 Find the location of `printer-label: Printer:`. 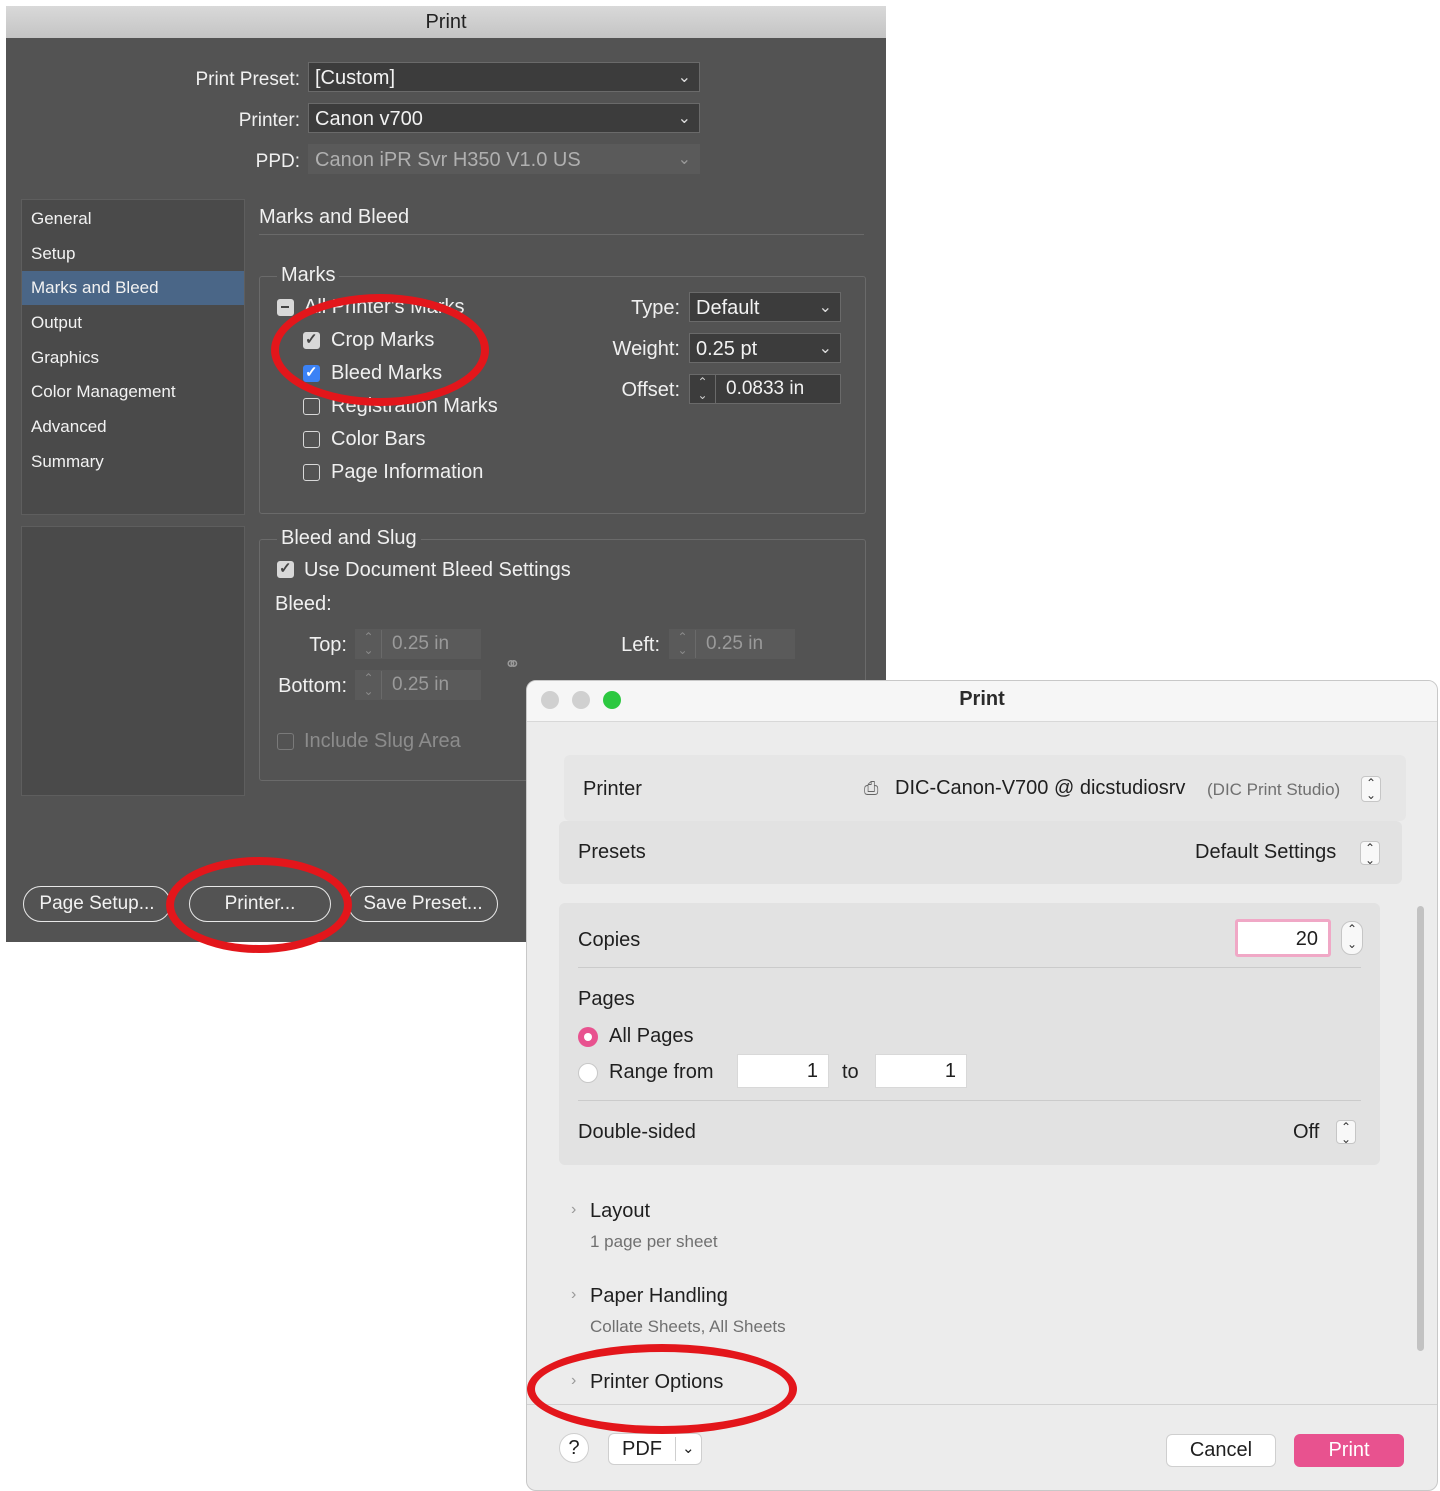

printer-label: Printer: is located at coordinates (269, 120).